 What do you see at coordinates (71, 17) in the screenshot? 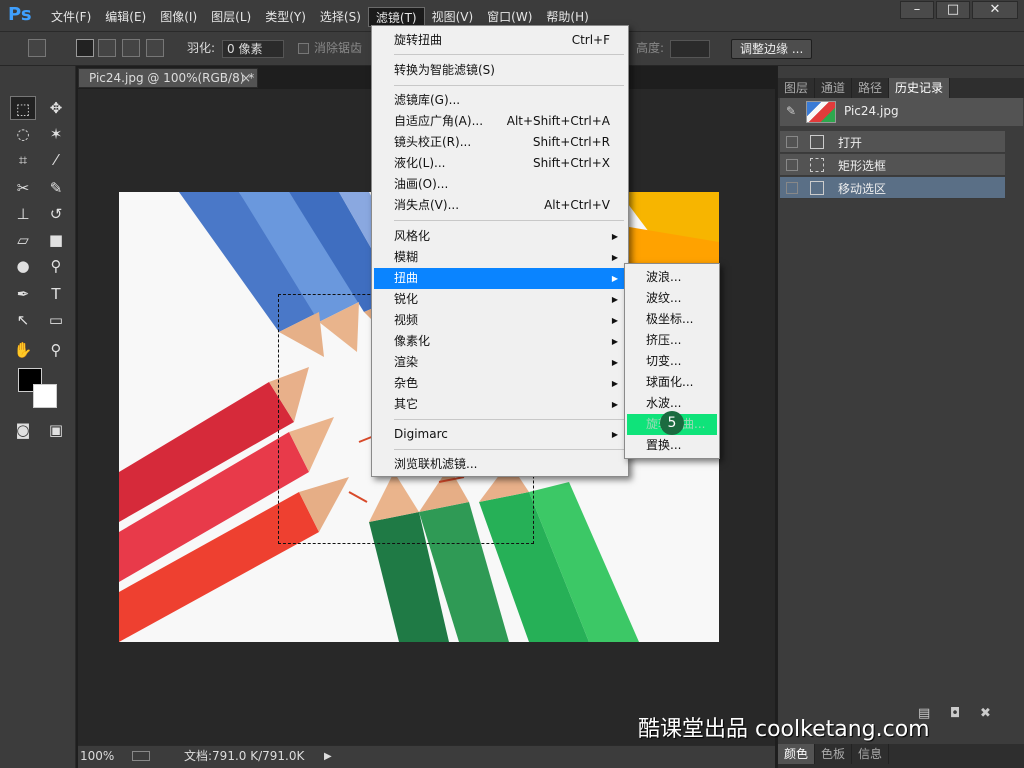
I see `menu-file: 文件(F)` at bounding box center [71, 17].